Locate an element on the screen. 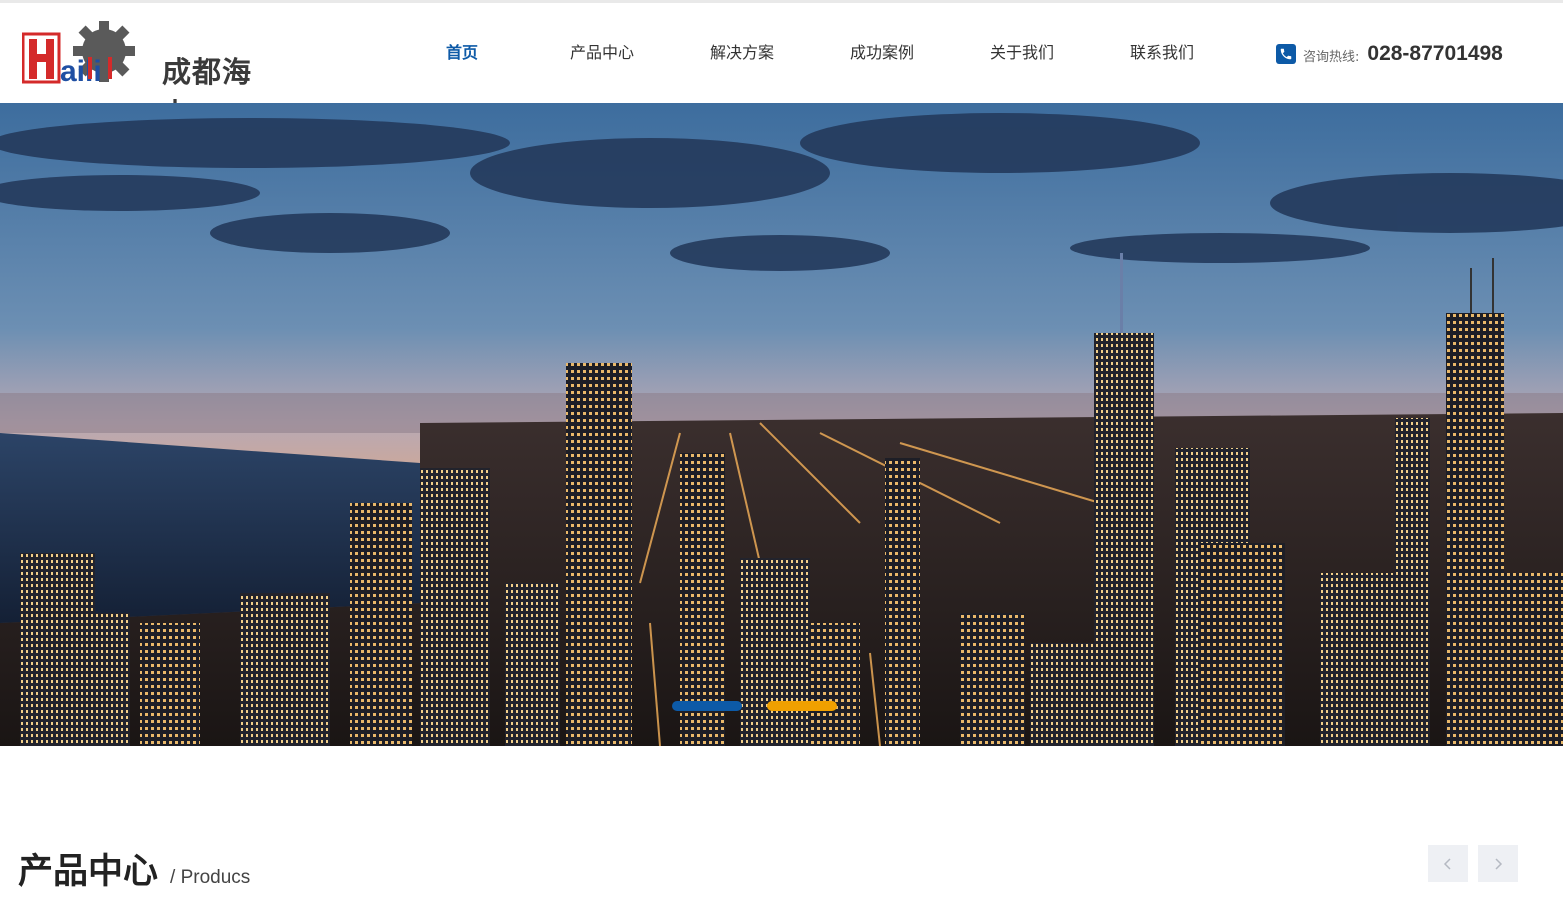 This screenshot has width=1563, height=922. hotline-label: 咨询热线: is located at coordinates (1331, 57).